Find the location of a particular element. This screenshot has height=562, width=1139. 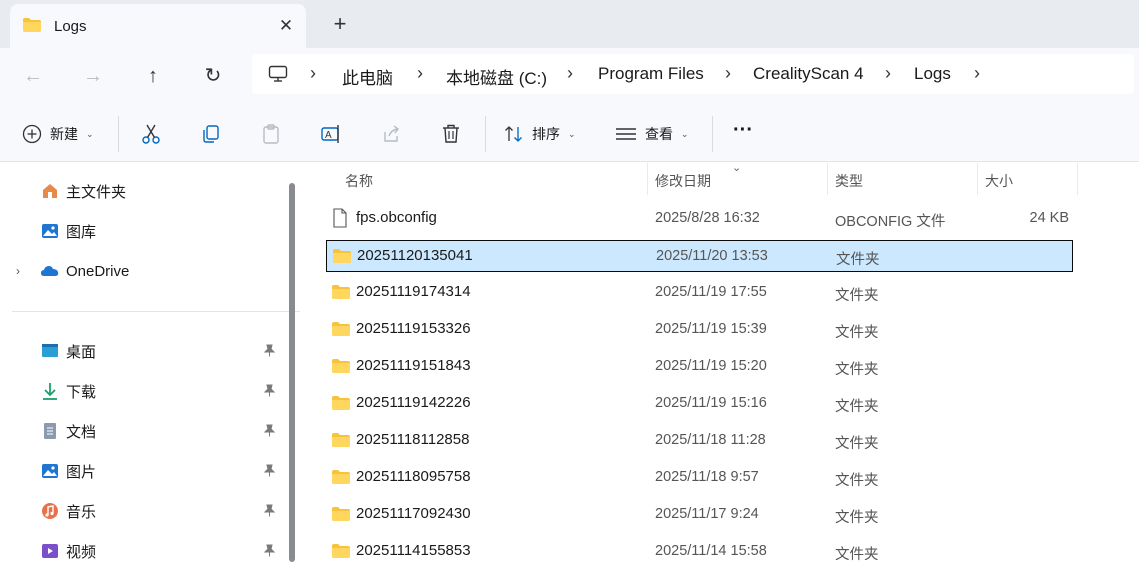

new-button-label: 新建 is located at coordinates (64, 134).